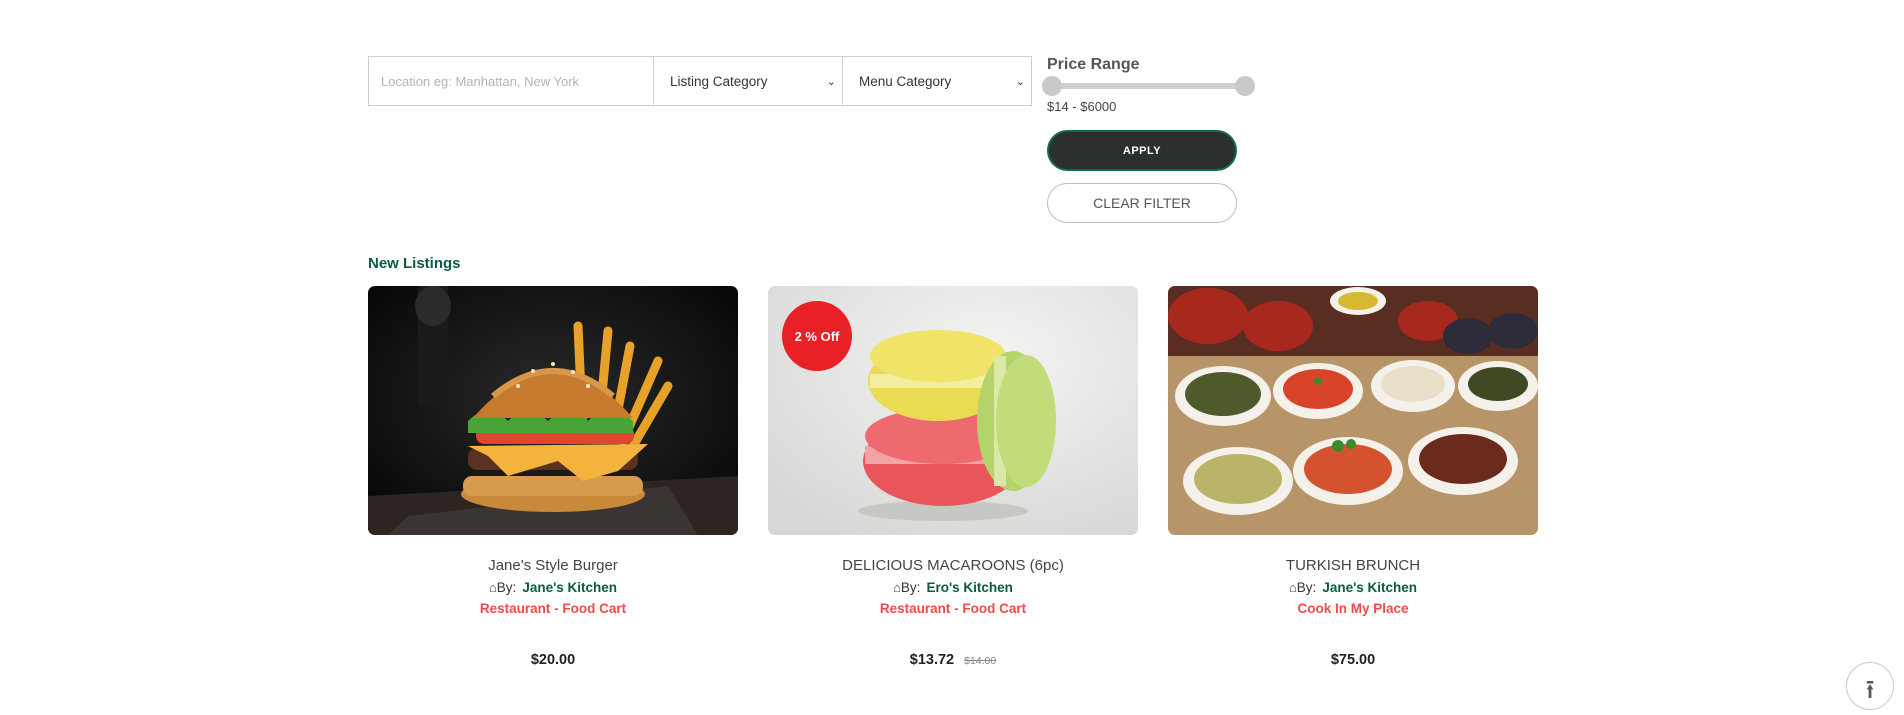 This screenshot has height=715, width=1904. I want to click on discount-badge: 2 % Off, so click(817, 336).